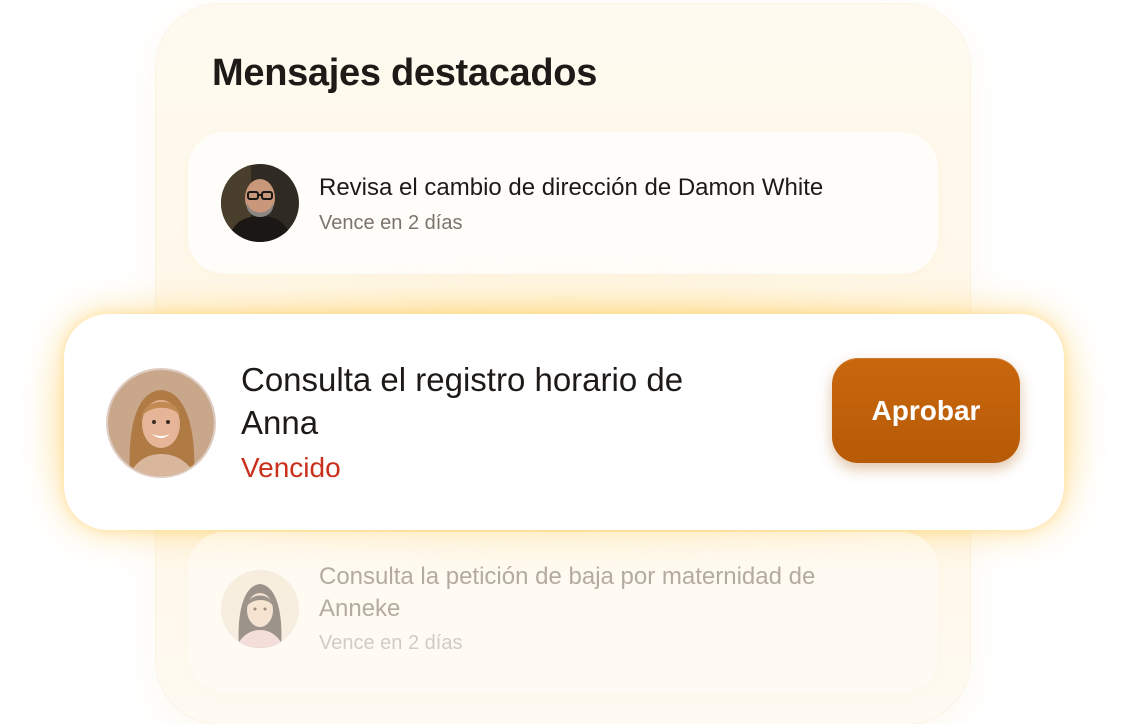 This screenshot has width=1128, height=724. I want to click on man-avatar-icon, so click(260, 203).